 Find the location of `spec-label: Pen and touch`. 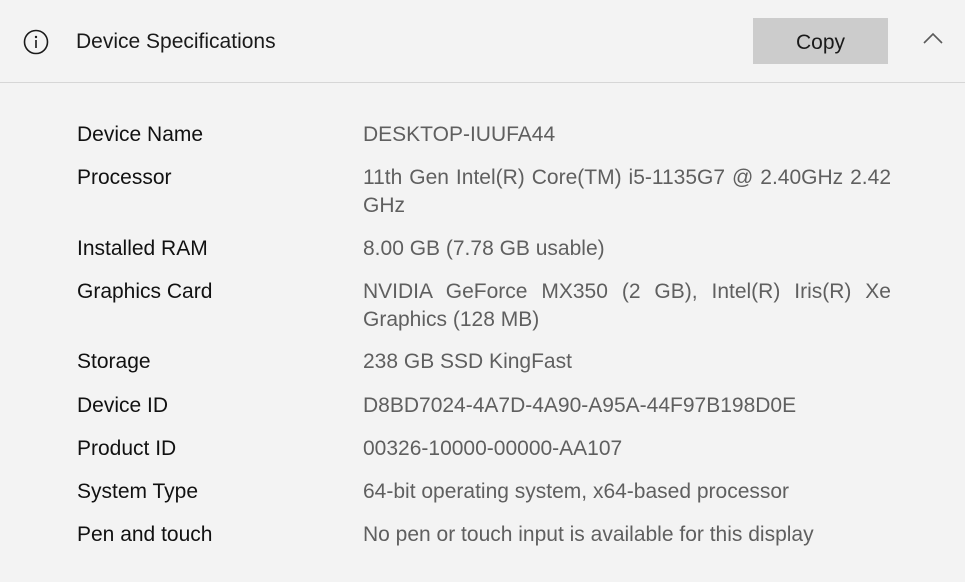

spec-label: Pen and touch is located at coordinates (145, 534).